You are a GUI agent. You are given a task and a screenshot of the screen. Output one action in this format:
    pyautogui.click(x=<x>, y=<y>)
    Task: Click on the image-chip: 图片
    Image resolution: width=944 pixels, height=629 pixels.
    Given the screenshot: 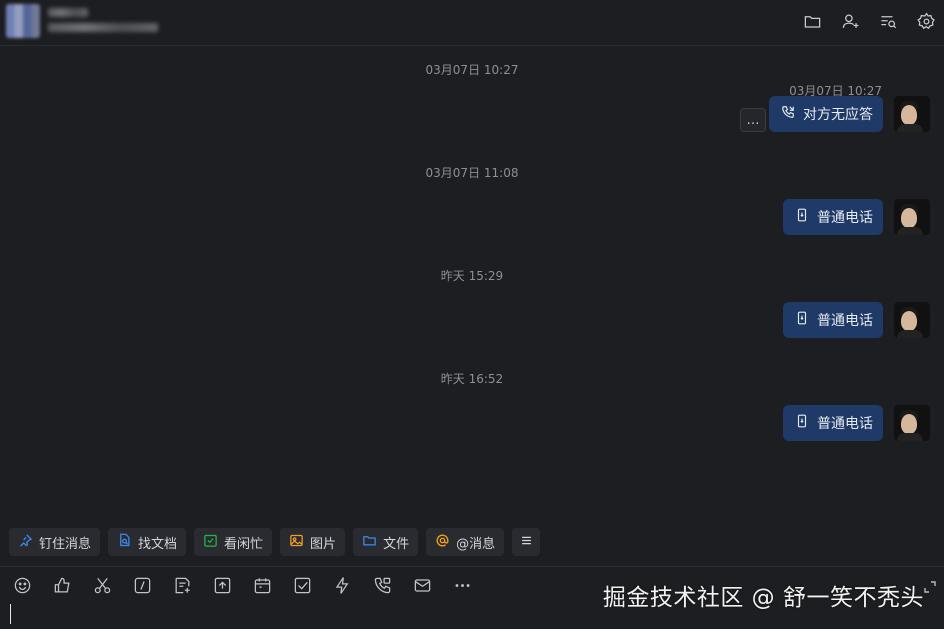 What is the action you would take?
    pyautogui.click(x=313, y=542)
    